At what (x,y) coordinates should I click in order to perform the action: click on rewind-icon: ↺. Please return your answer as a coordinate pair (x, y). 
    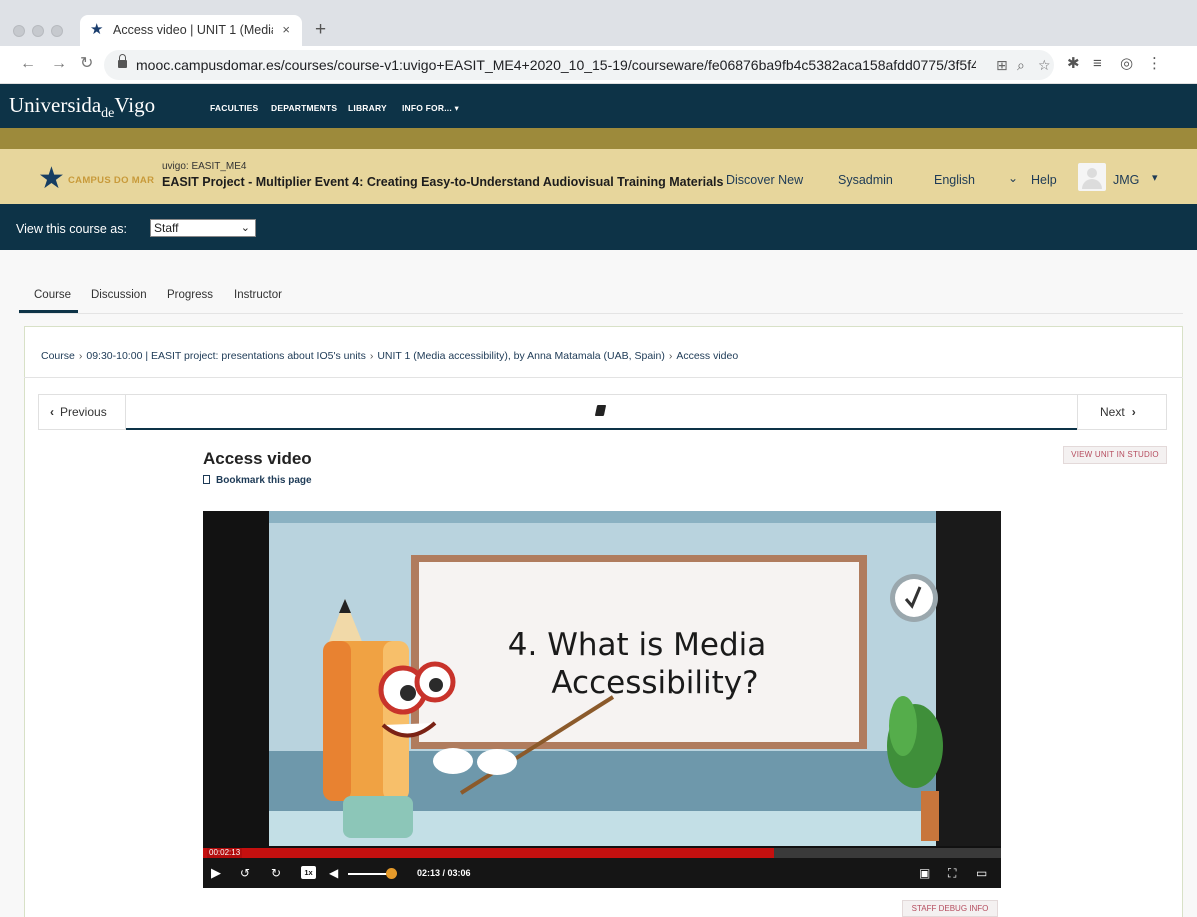
    Looking at the image, I should click on (245, 873).